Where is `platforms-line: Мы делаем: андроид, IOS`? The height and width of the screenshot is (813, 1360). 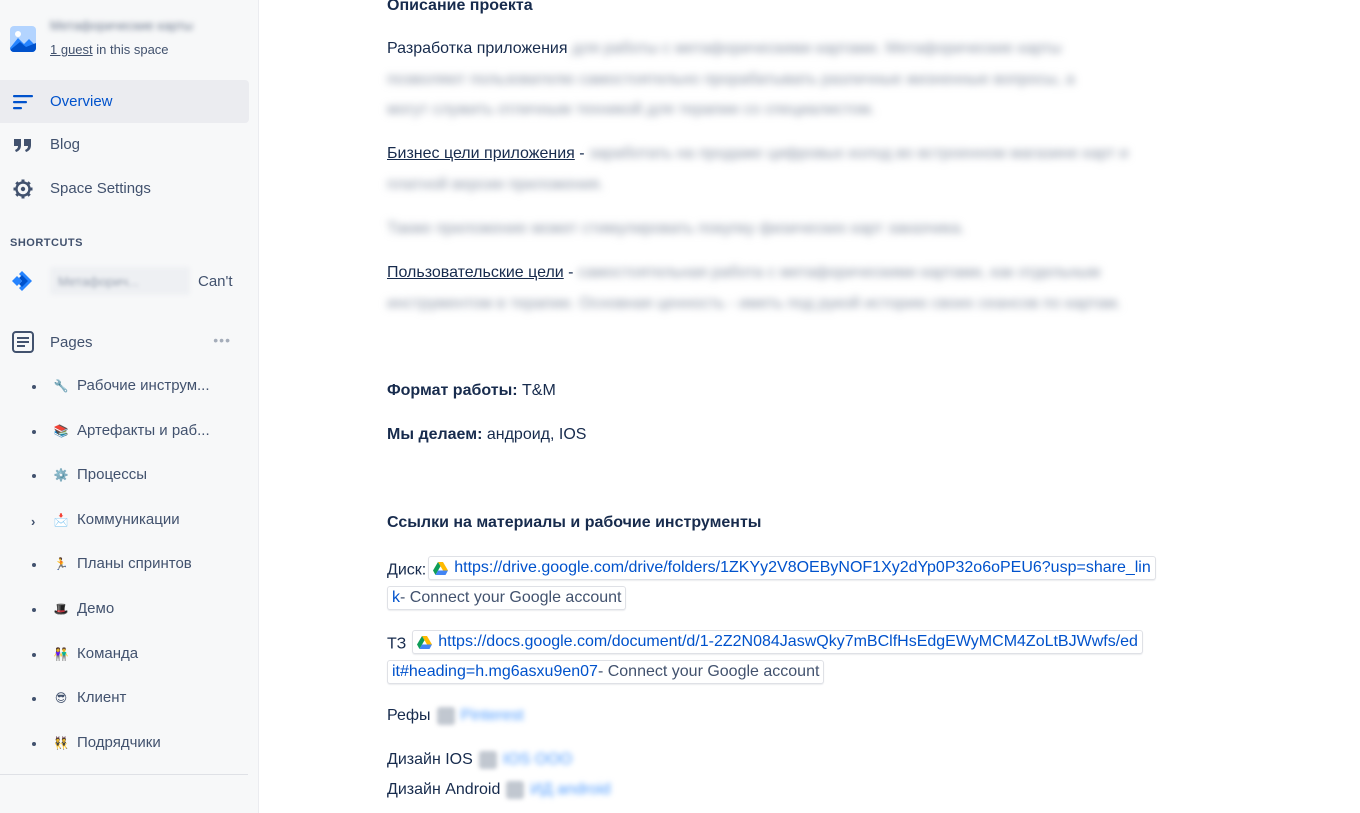
platforms-line: Мы делаем: андроид, IOS is located at coordinates (486, 435).